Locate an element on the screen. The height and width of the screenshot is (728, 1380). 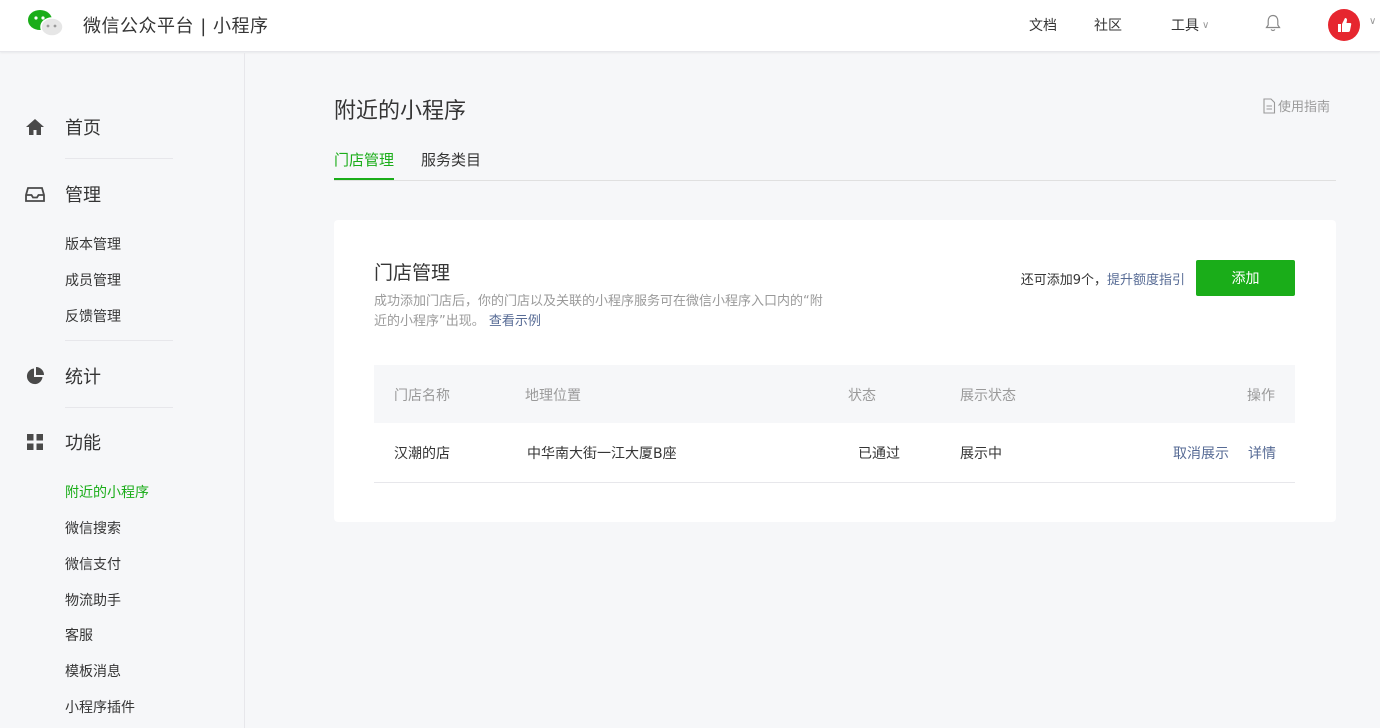
tab-bar: 门店管理 服务类目 is located at coordinates (835, 160).